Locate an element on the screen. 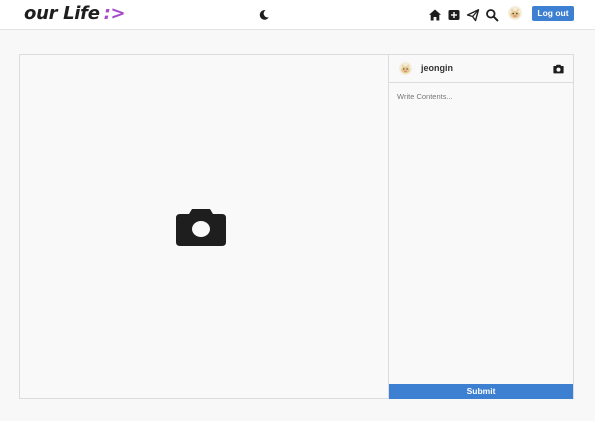 Image resolution: width=595 pixels, height=421 pixels. nav-icons is located at coordinates (466, 14).